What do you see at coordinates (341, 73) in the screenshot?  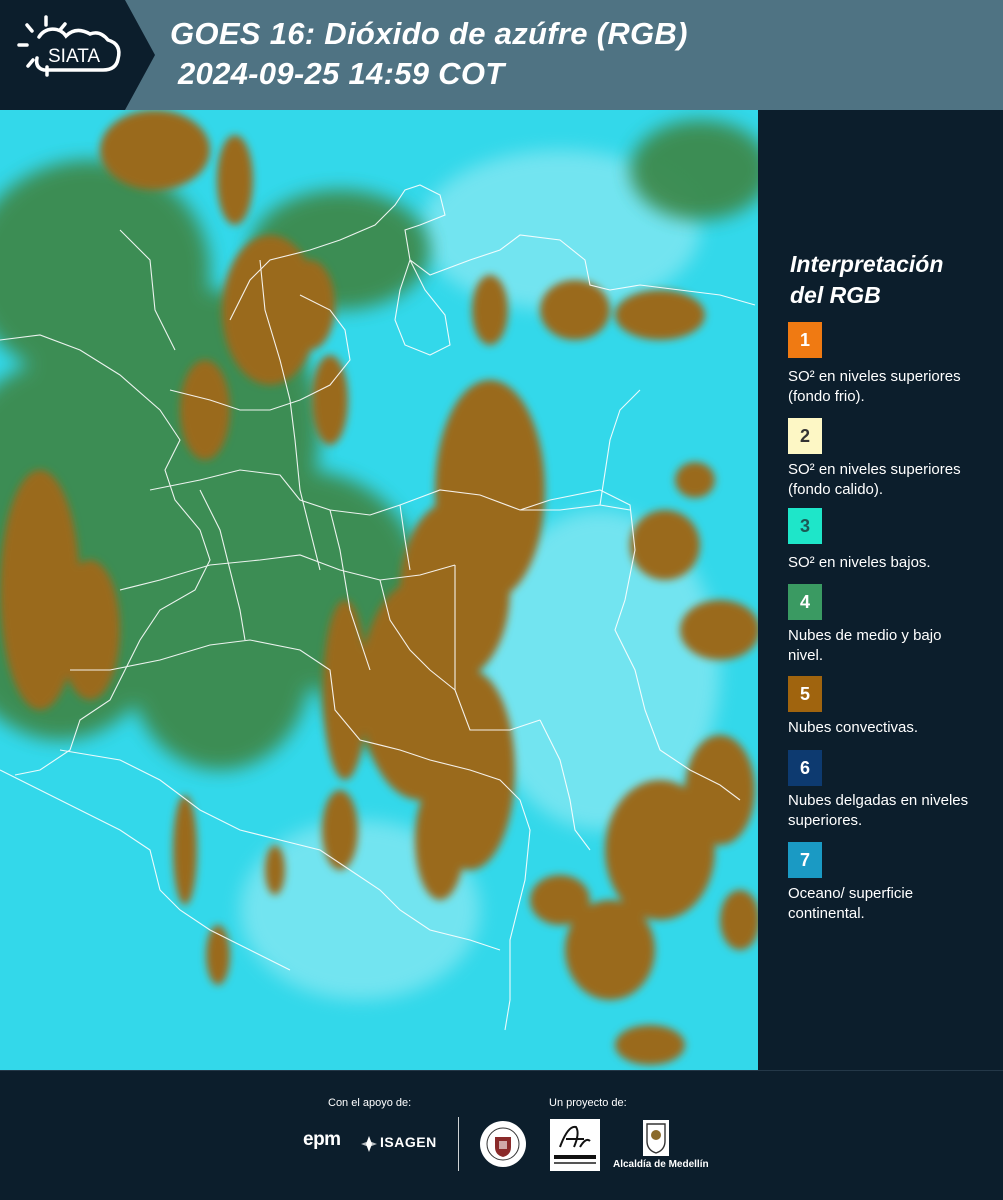 I see `page-timestamp: 2024-09-25 14:59 COT` at bounding box center [341, 73].